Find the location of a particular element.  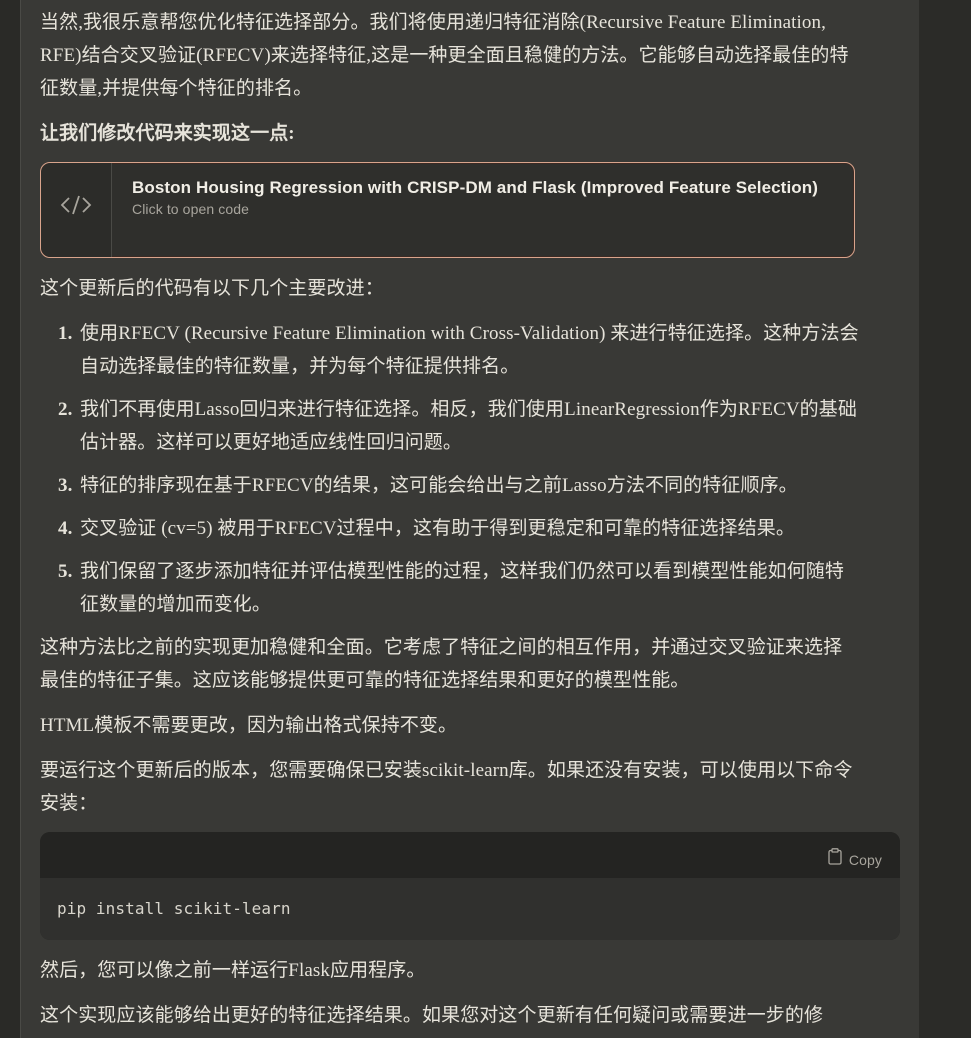

list-intro-paragraph: 这个更新后的代码有以下几个主要改进： is located at coordinates (212, 288).